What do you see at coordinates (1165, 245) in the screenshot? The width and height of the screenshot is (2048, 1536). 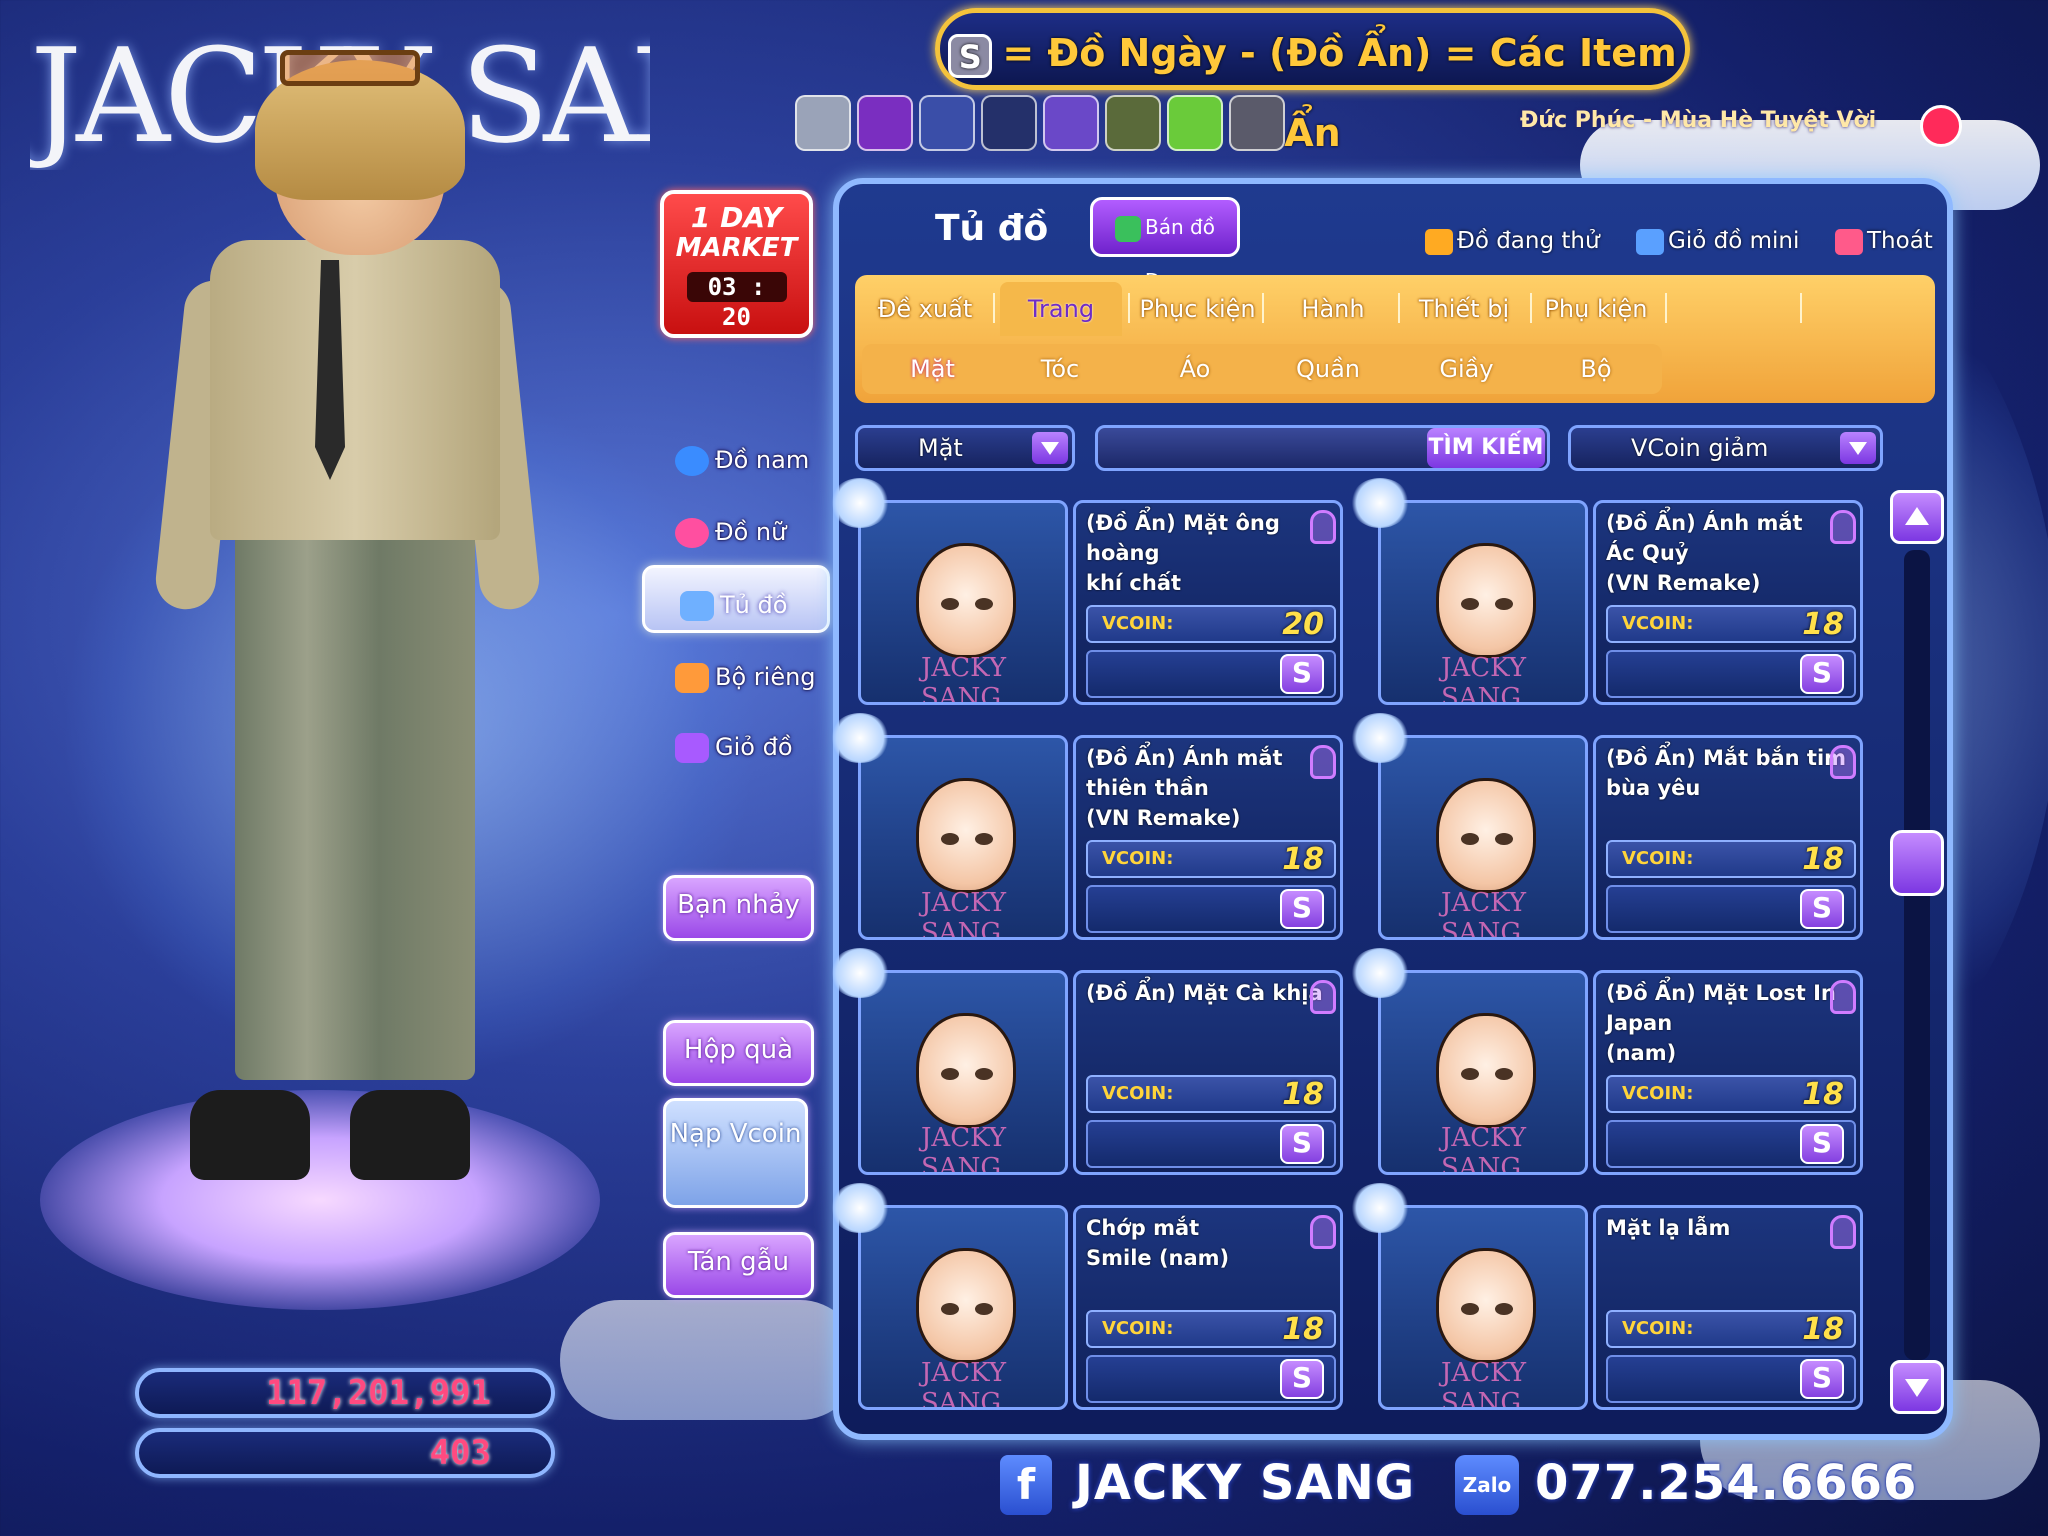 I see `ban-do-den-button: Bán đồ Đen` at bounding box center [1165, 245].